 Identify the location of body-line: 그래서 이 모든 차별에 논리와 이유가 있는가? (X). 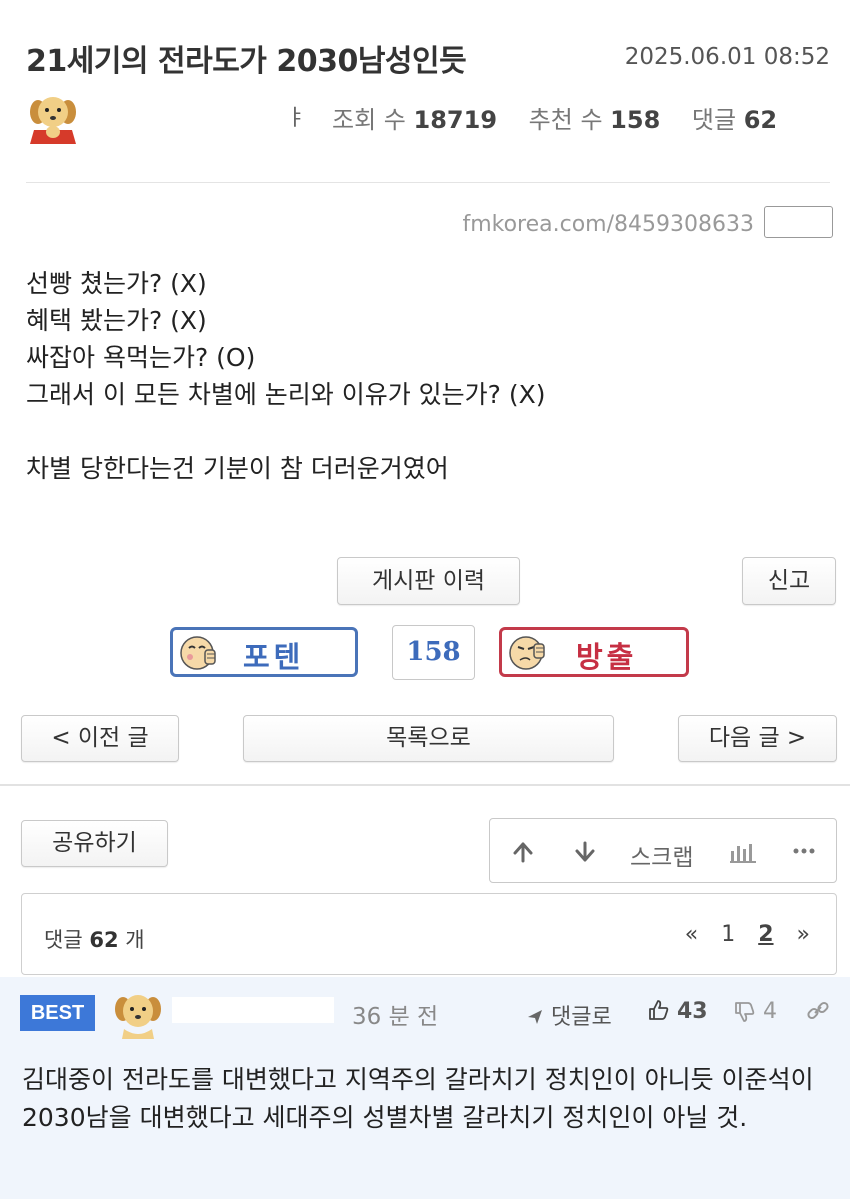
(286, 394).